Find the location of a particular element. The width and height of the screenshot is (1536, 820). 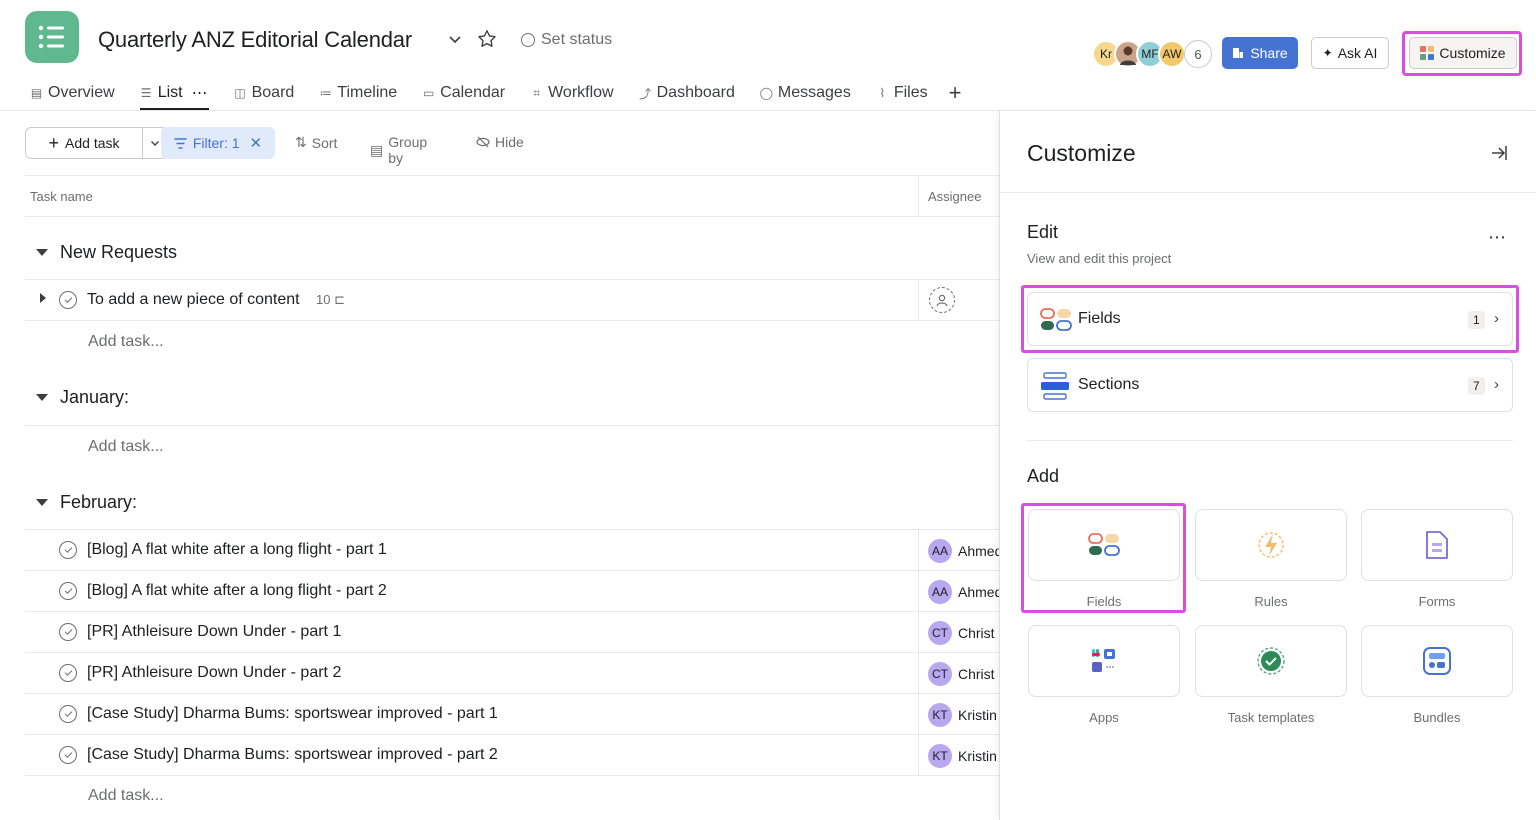

tab-label: Dashboard is located at coordinates (695, 92).